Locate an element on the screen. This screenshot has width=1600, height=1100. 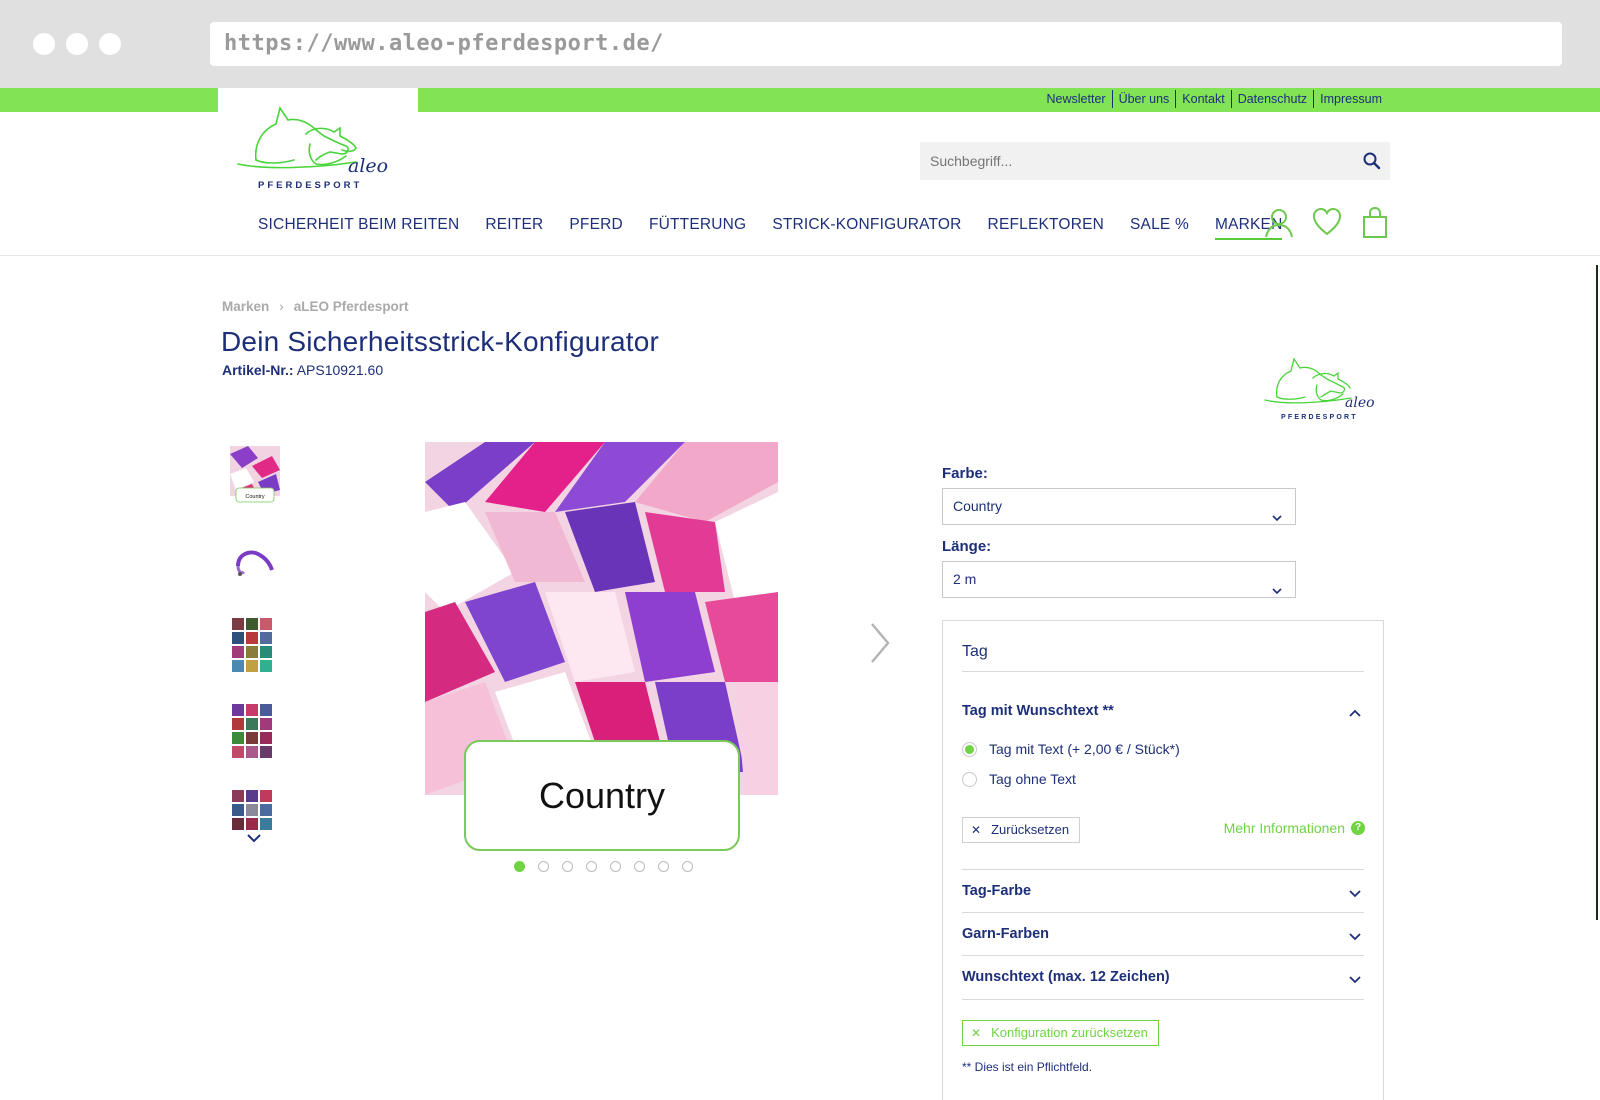
help-icon: ? is located at coordinates (1358, 828).